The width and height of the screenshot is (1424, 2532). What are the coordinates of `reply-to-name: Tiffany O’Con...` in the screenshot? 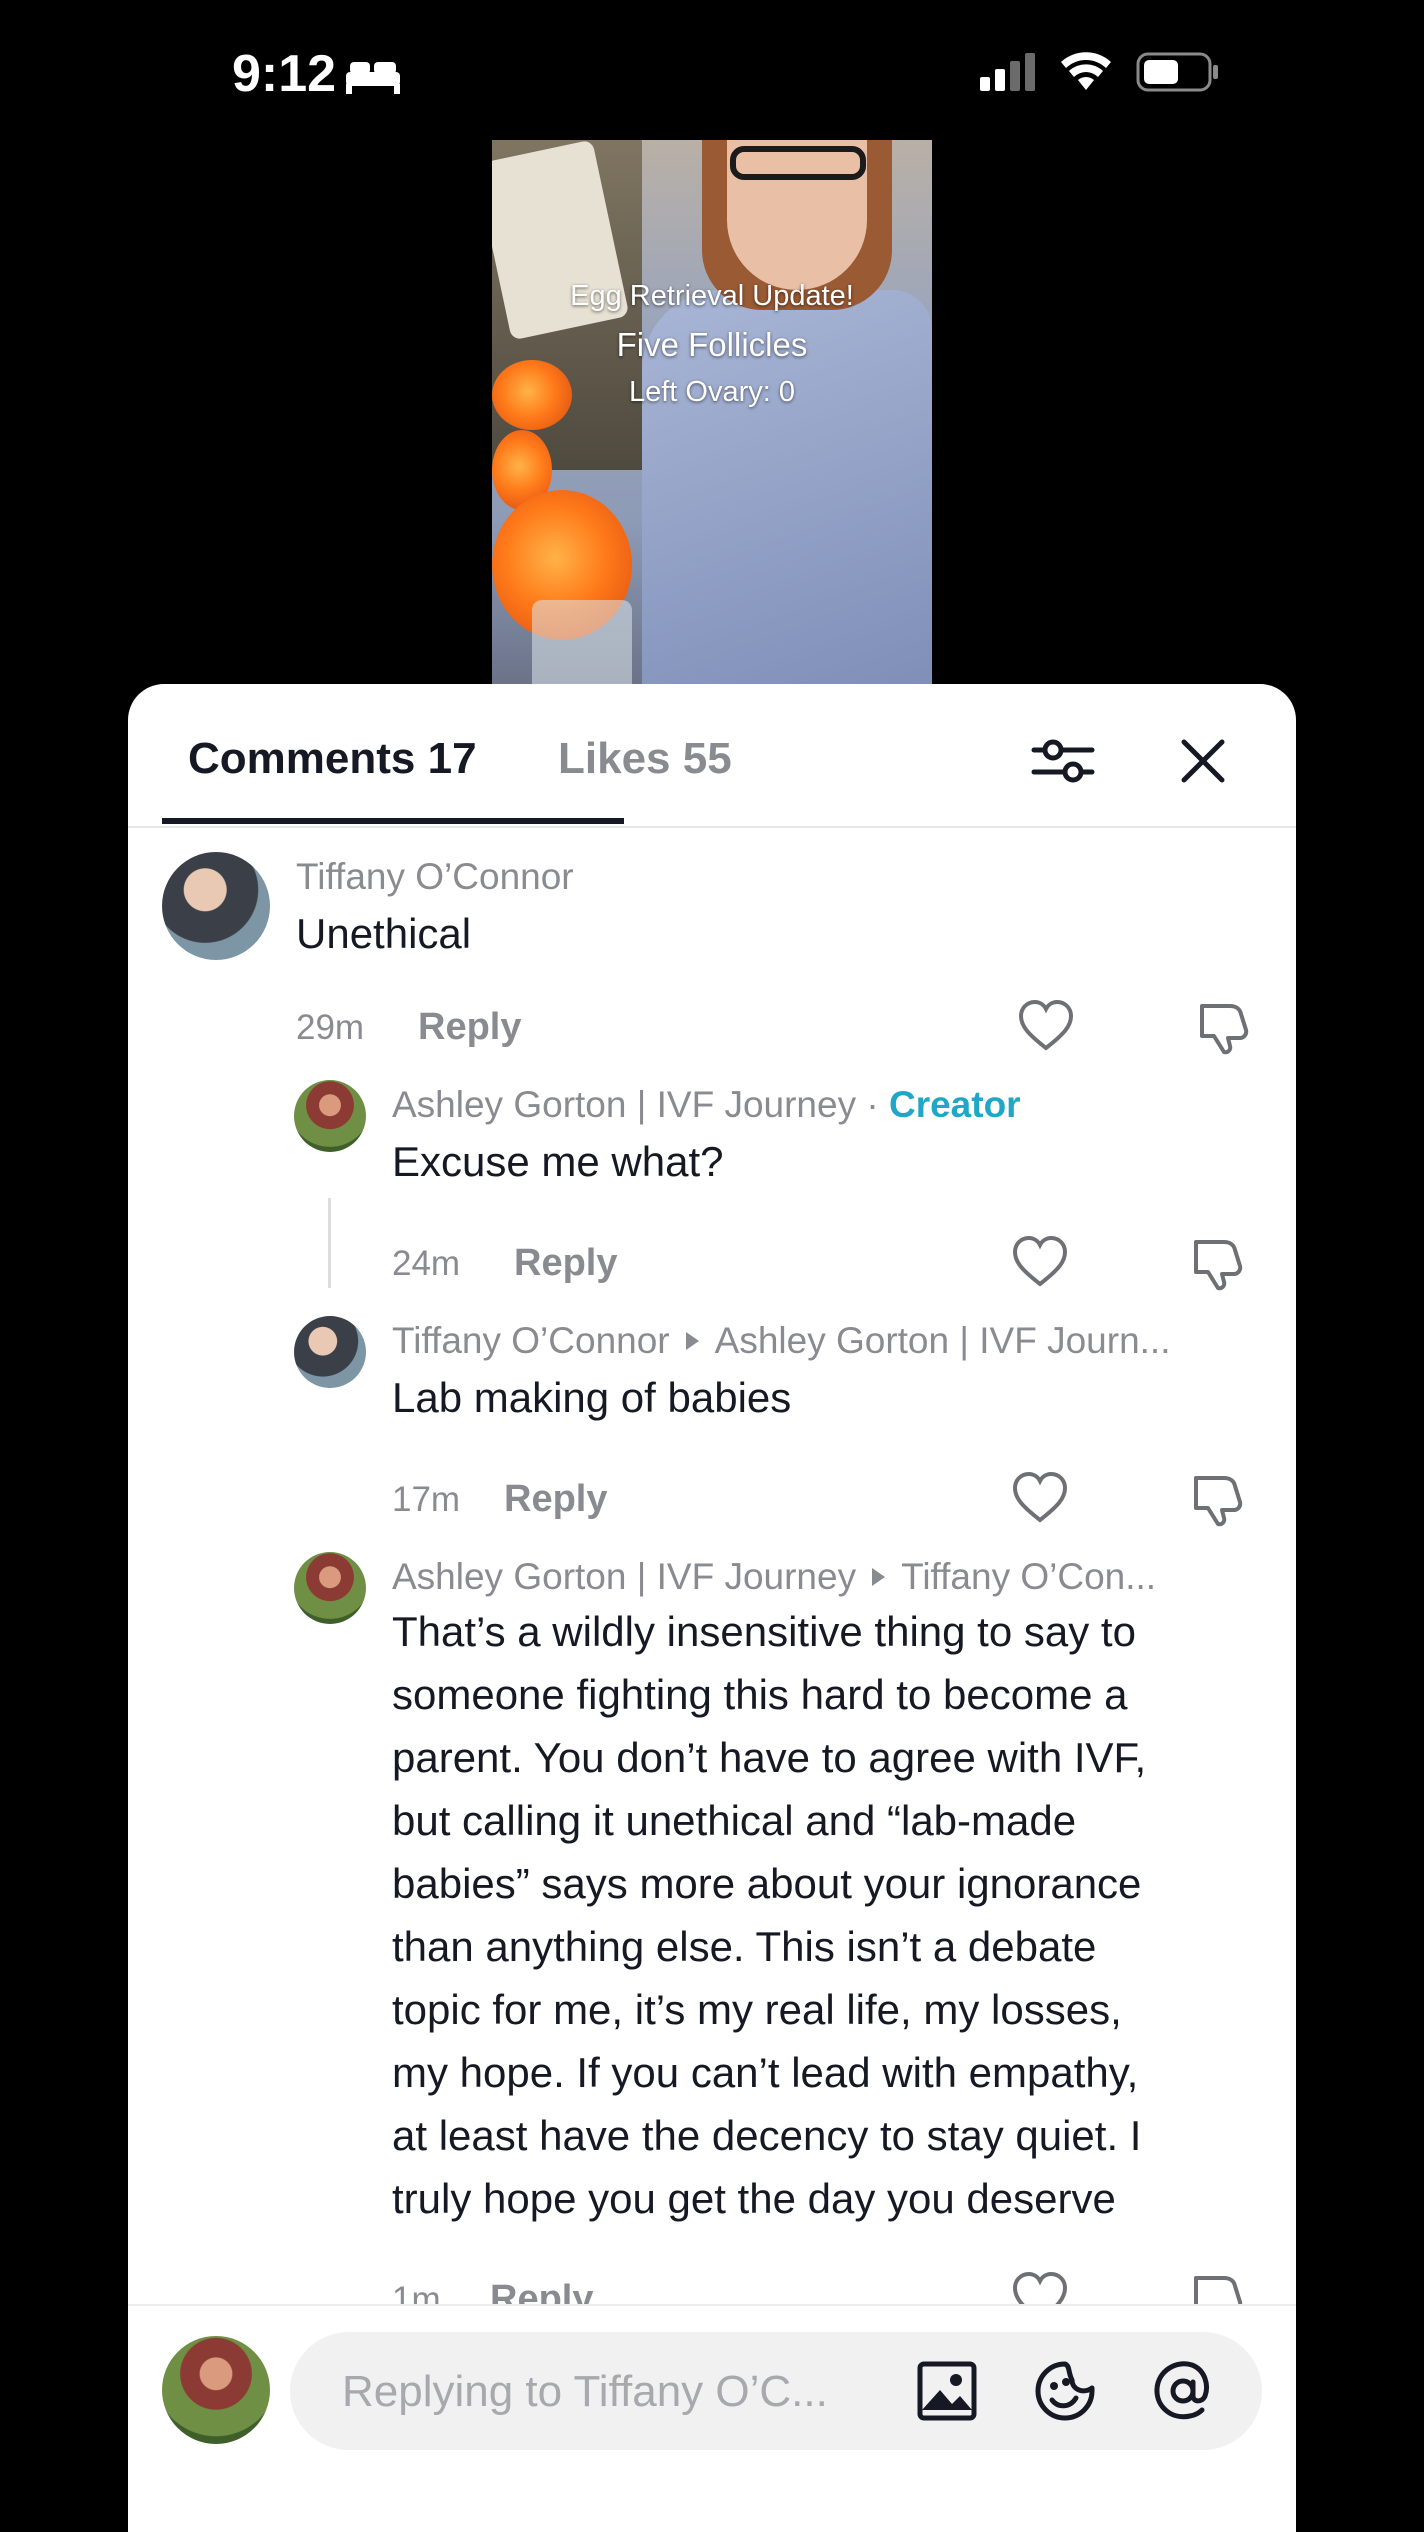 It's located at (1029, 1576).